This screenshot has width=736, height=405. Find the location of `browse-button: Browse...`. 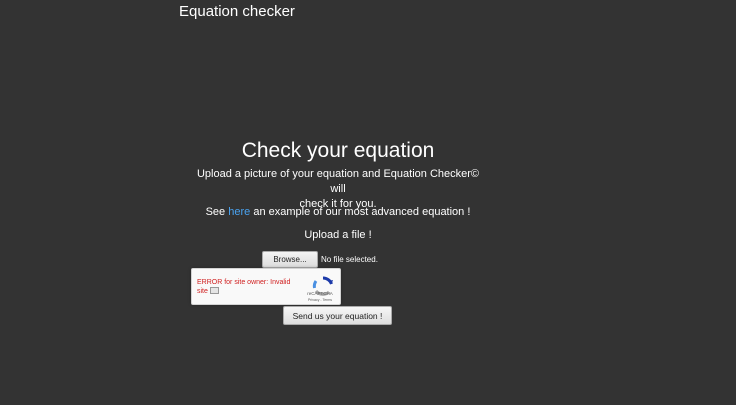

browse-button: Browse... is located at coordinates (290, 259).